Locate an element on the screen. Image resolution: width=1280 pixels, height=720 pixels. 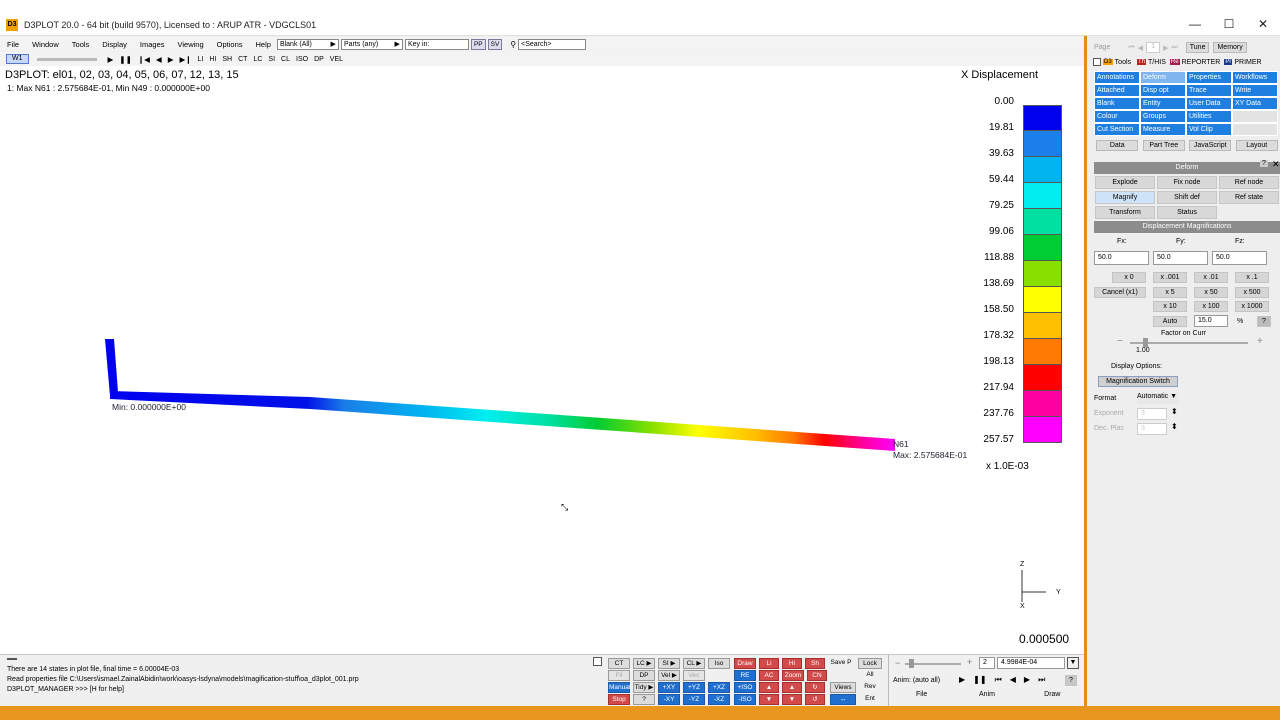
ac-button: AC is located at coordinates (769, 675).